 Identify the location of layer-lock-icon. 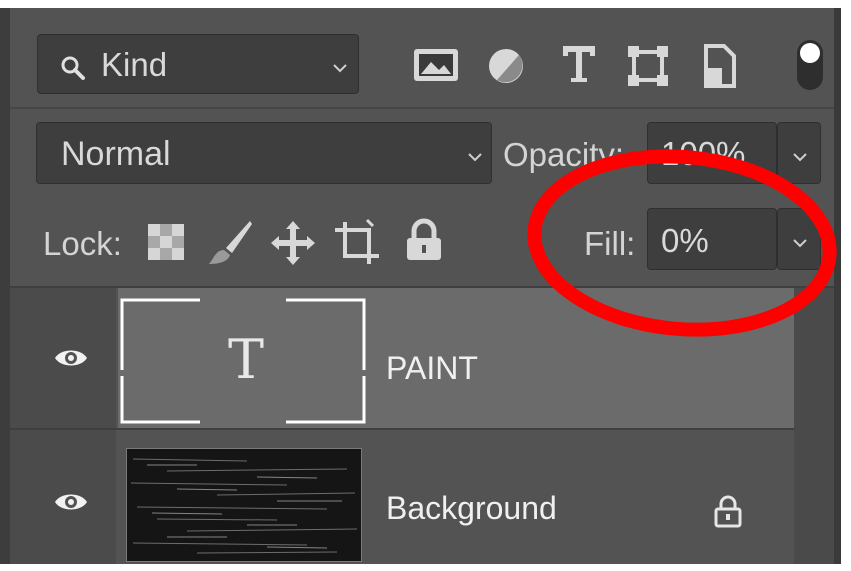
(728, 513).